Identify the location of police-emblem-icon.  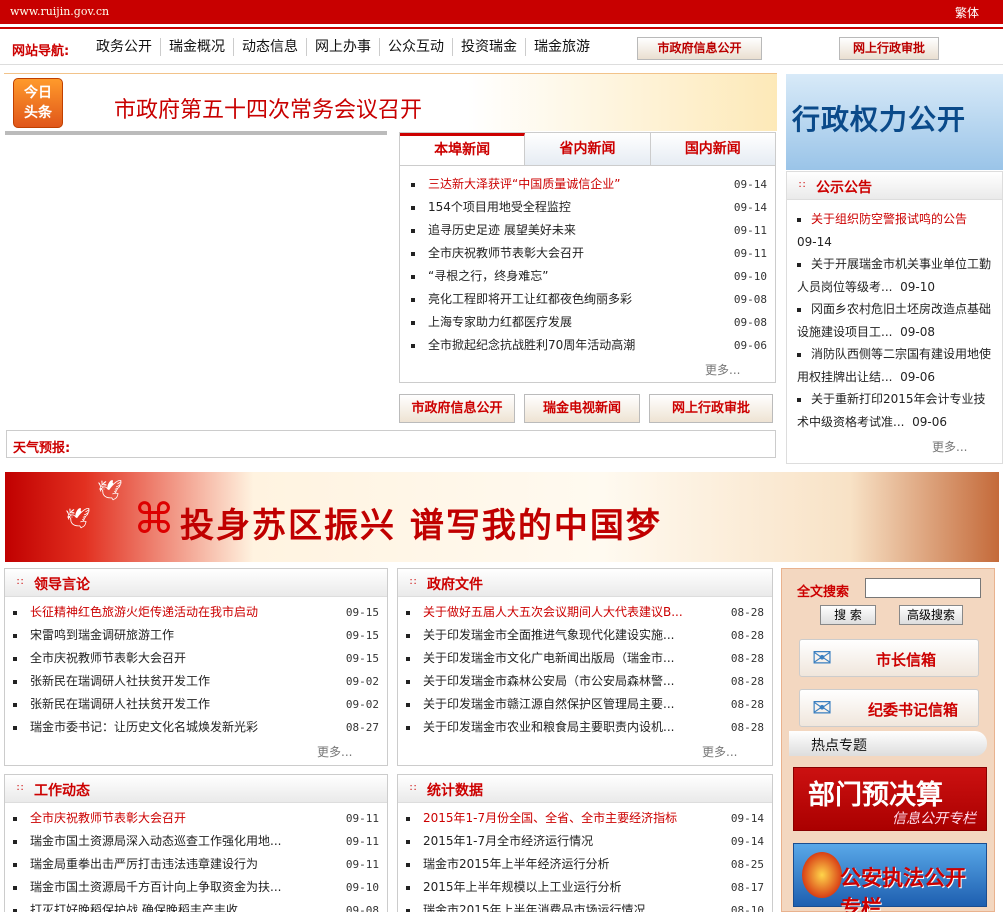
(822, 875).